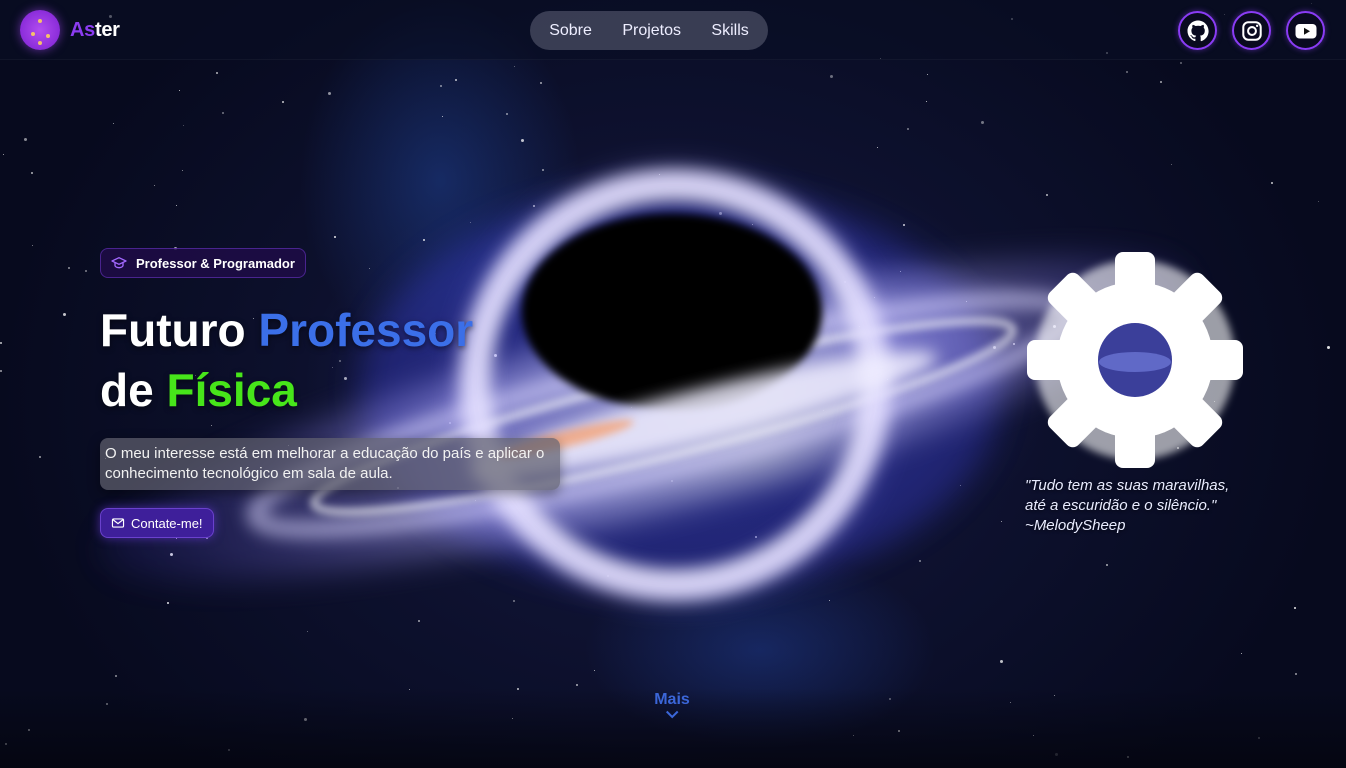 The height and width of the screenshot is (768, 1346). I want to click on nav-item-projetos: Projetos, so click(651, 31).